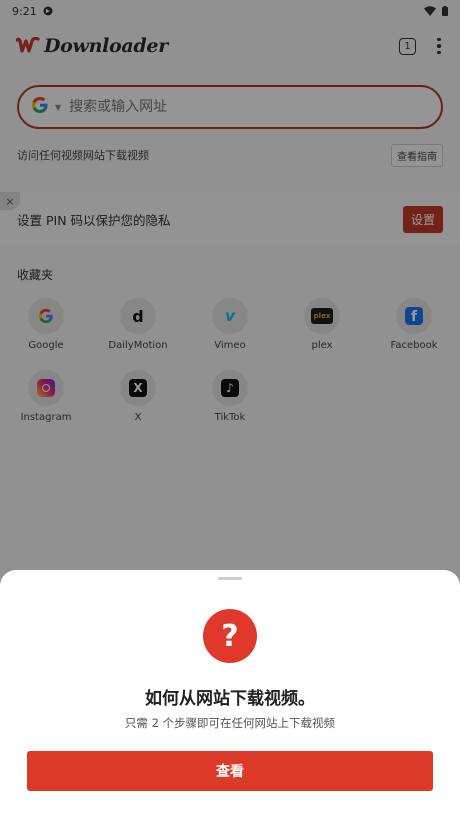 This screenshot has width=460, height=819. Describe the element at coordinates (230, 771) in the screenshot. I see `view-button: 查看` at that location.